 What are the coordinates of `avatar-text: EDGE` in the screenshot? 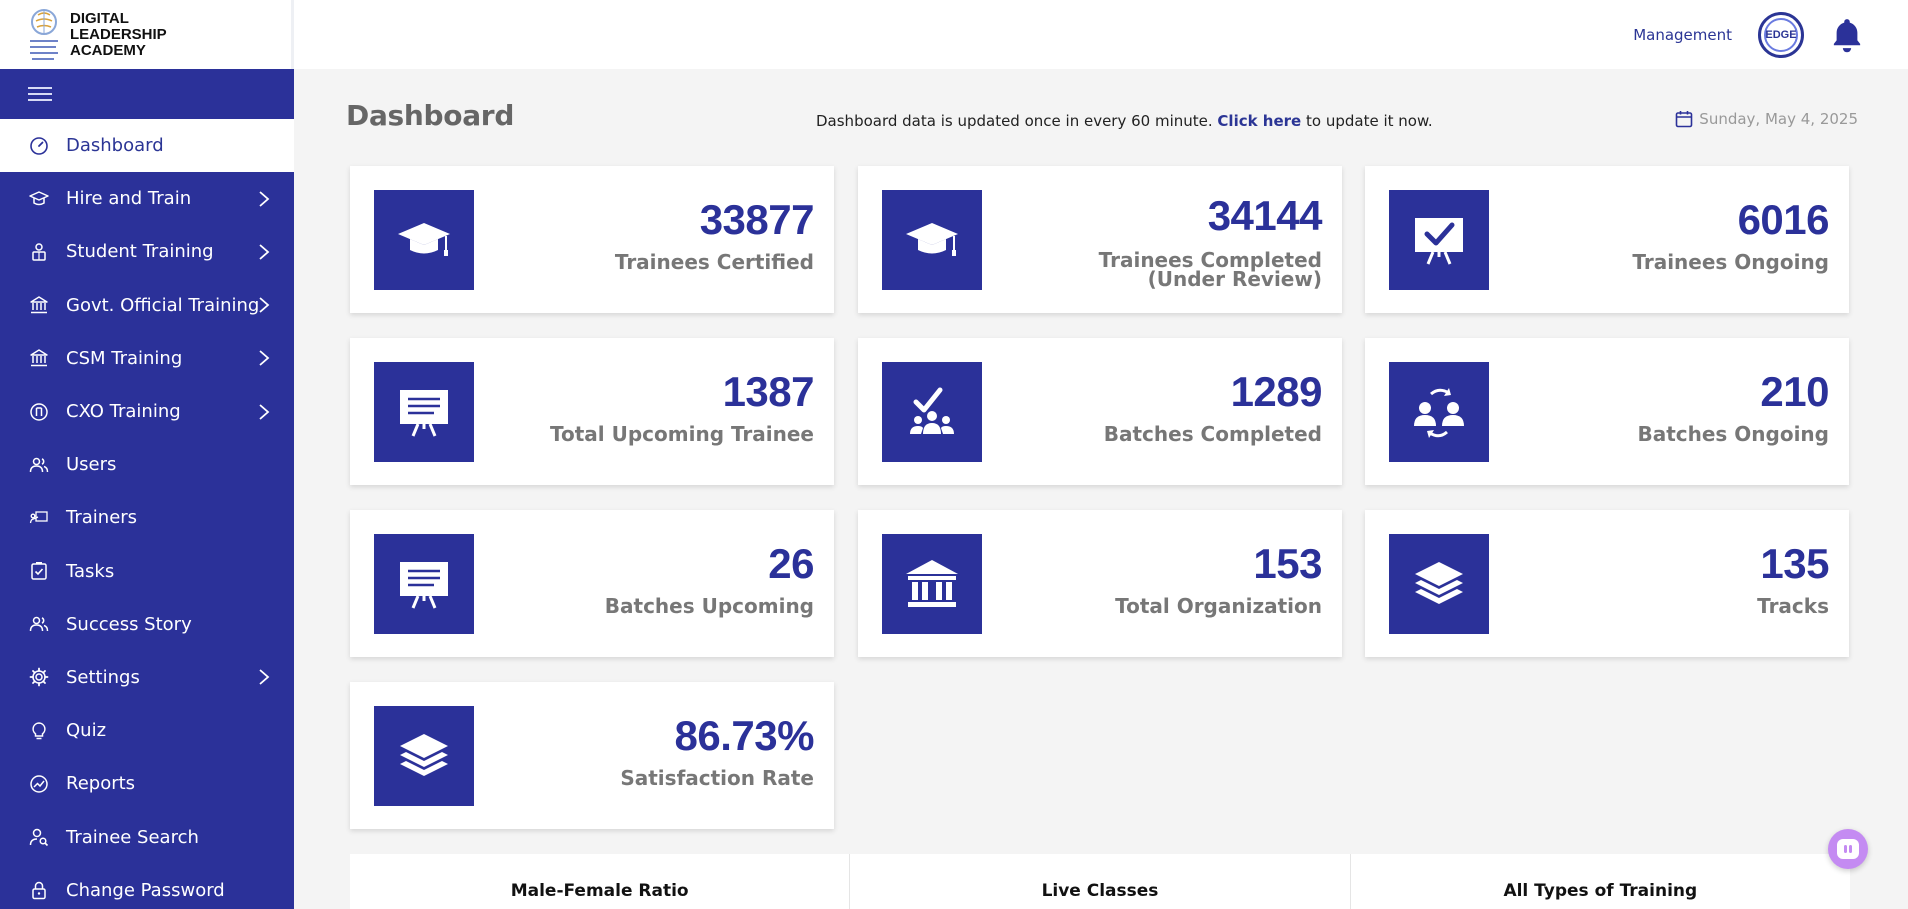 It's located at (1781, 34).